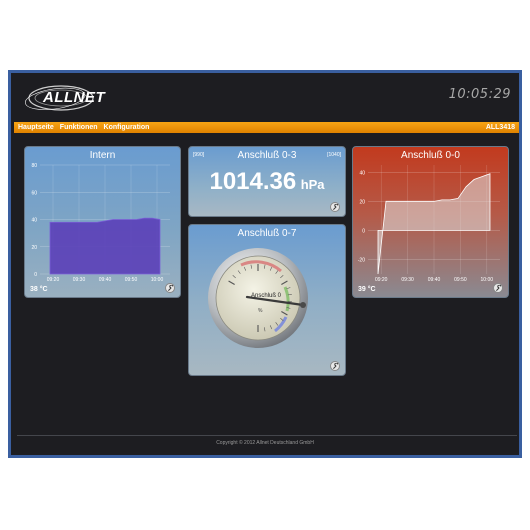 The image size is (530, 530). I want to click on footer-divider, so click(267, 435).